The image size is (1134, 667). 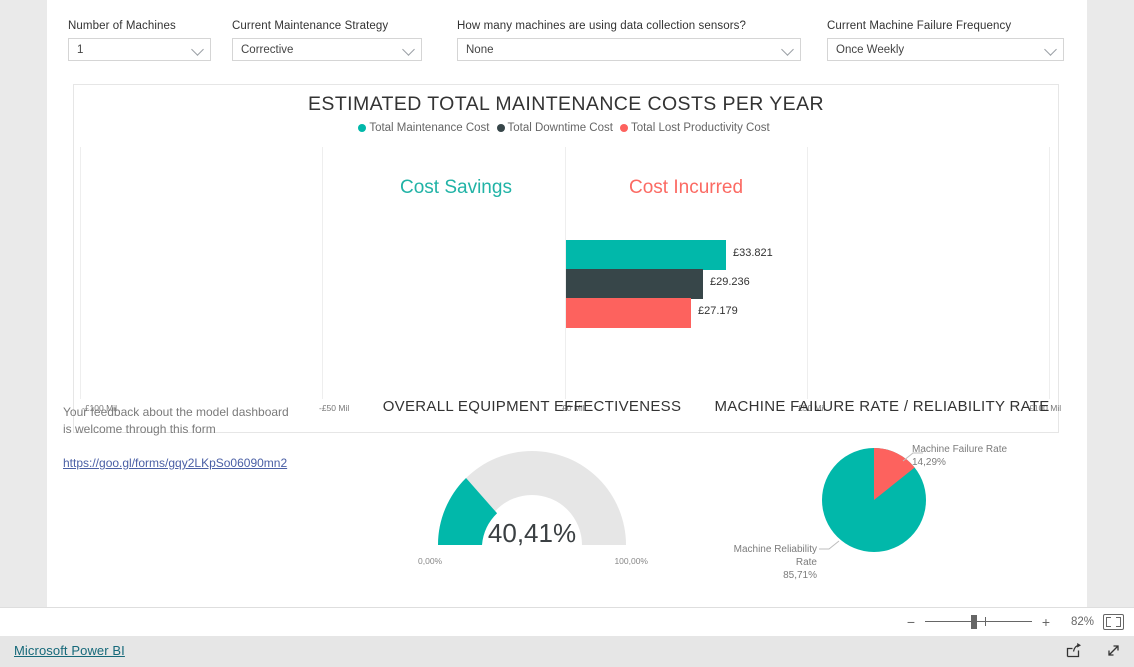 I want to click on legend-item-total-lost-productivity-cost: Total Lost Productivity Cost, so click(x=694, y=128).